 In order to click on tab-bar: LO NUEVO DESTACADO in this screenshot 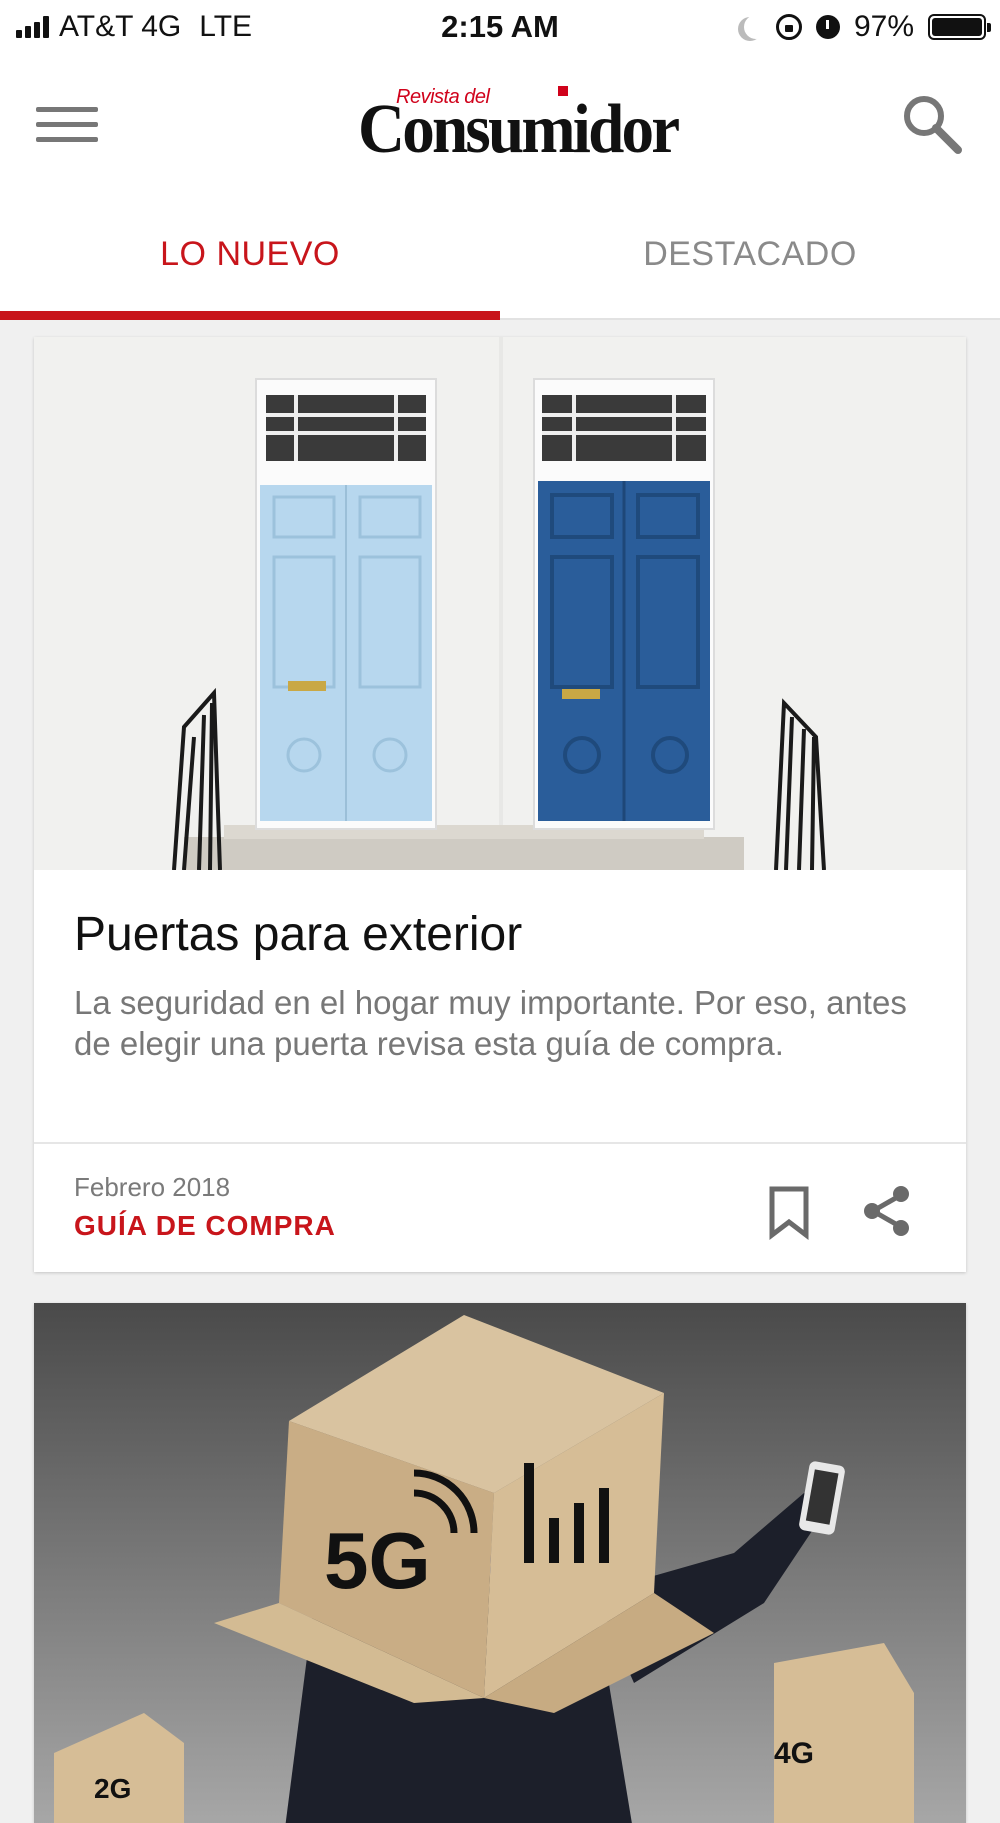, I will do `click(500, 257)`.